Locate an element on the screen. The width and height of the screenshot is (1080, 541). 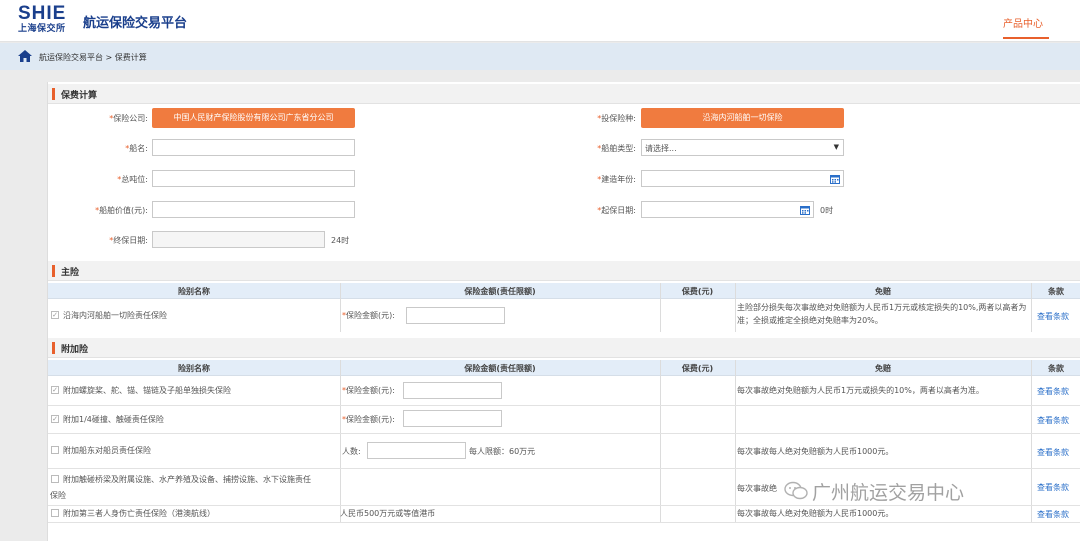
tonnage-label: *总吨位: is located at coordinates (132, 179).